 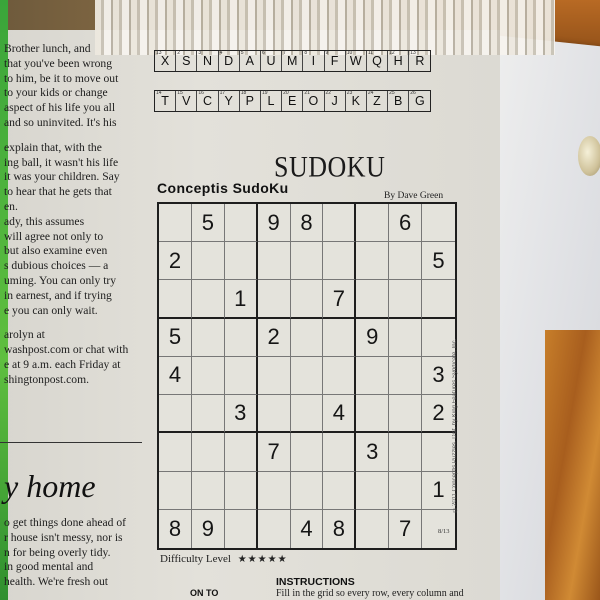 What do you see at coordinates (159, 93) in the screenshot?
I see `cryptogram-number: 14` at bounding box center [159, 93].